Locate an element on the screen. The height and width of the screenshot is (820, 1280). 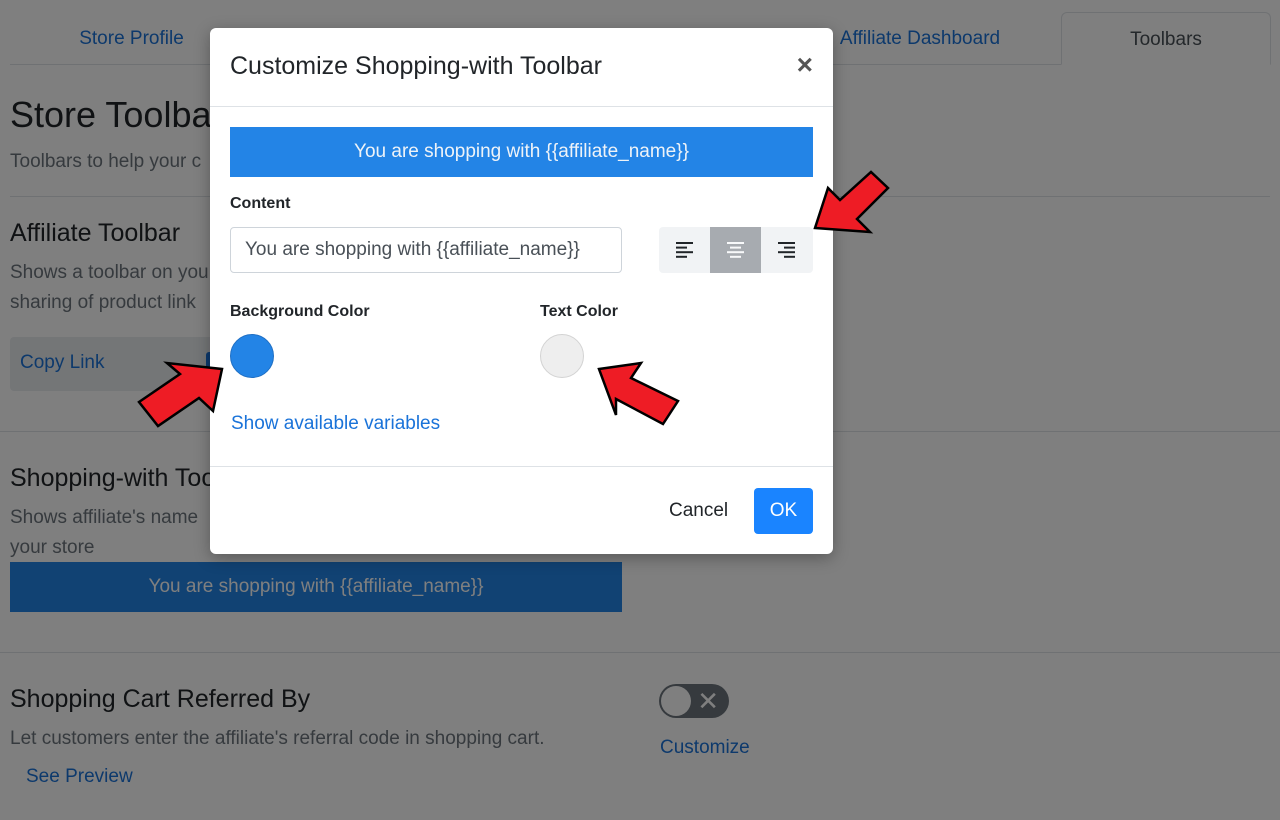
align-center-icon is located at coordinates (735, 250).